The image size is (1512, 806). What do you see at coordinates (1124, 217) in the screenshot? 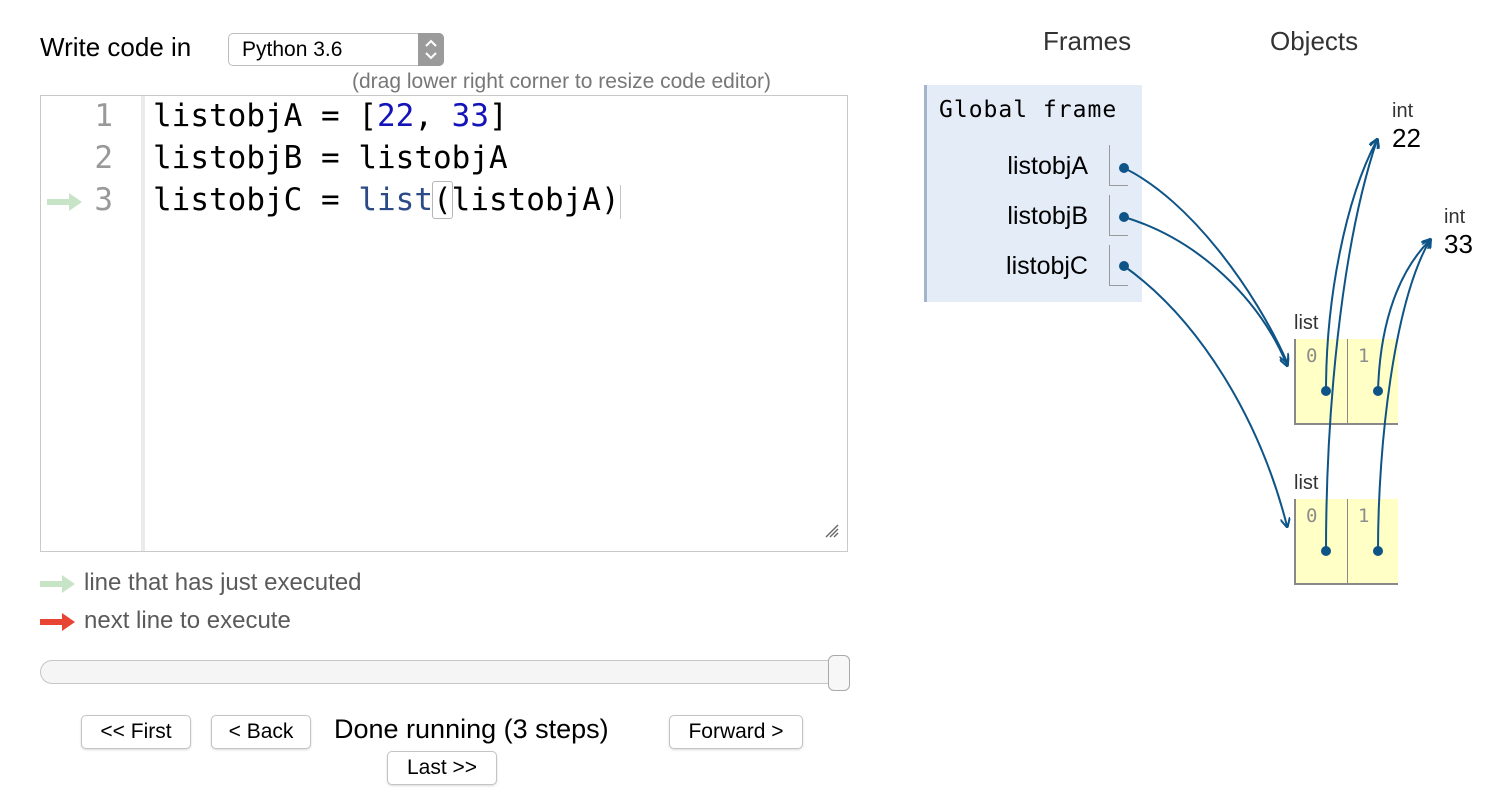
I see `pointer-dot-listobjB` at bounding box center [1124, 217].